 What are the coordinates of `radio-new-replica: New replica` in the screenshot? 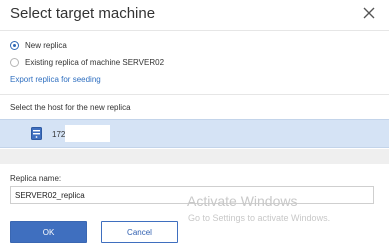 It's located at (38, 45).